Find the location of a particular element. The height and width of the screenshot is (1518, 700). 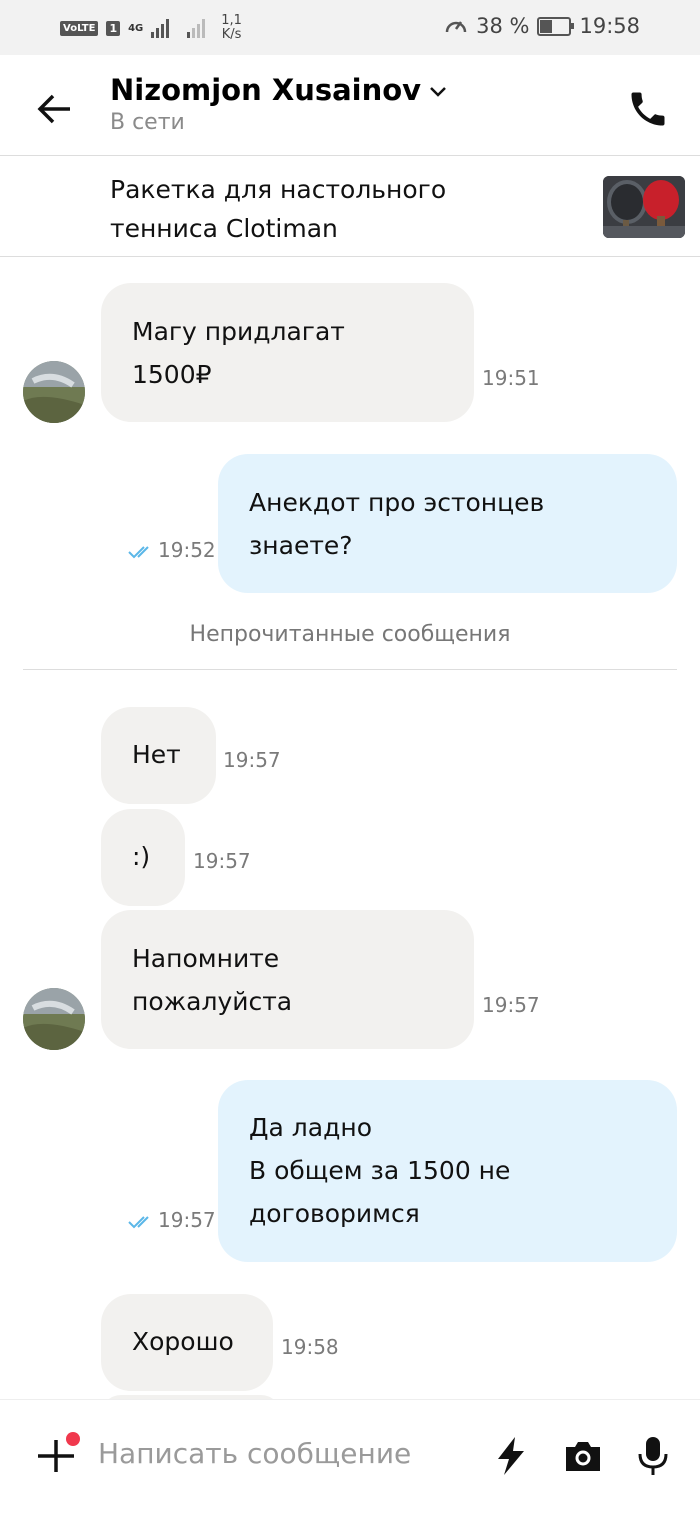

message-text: Хорошо is located at coordinates (183, 1341).